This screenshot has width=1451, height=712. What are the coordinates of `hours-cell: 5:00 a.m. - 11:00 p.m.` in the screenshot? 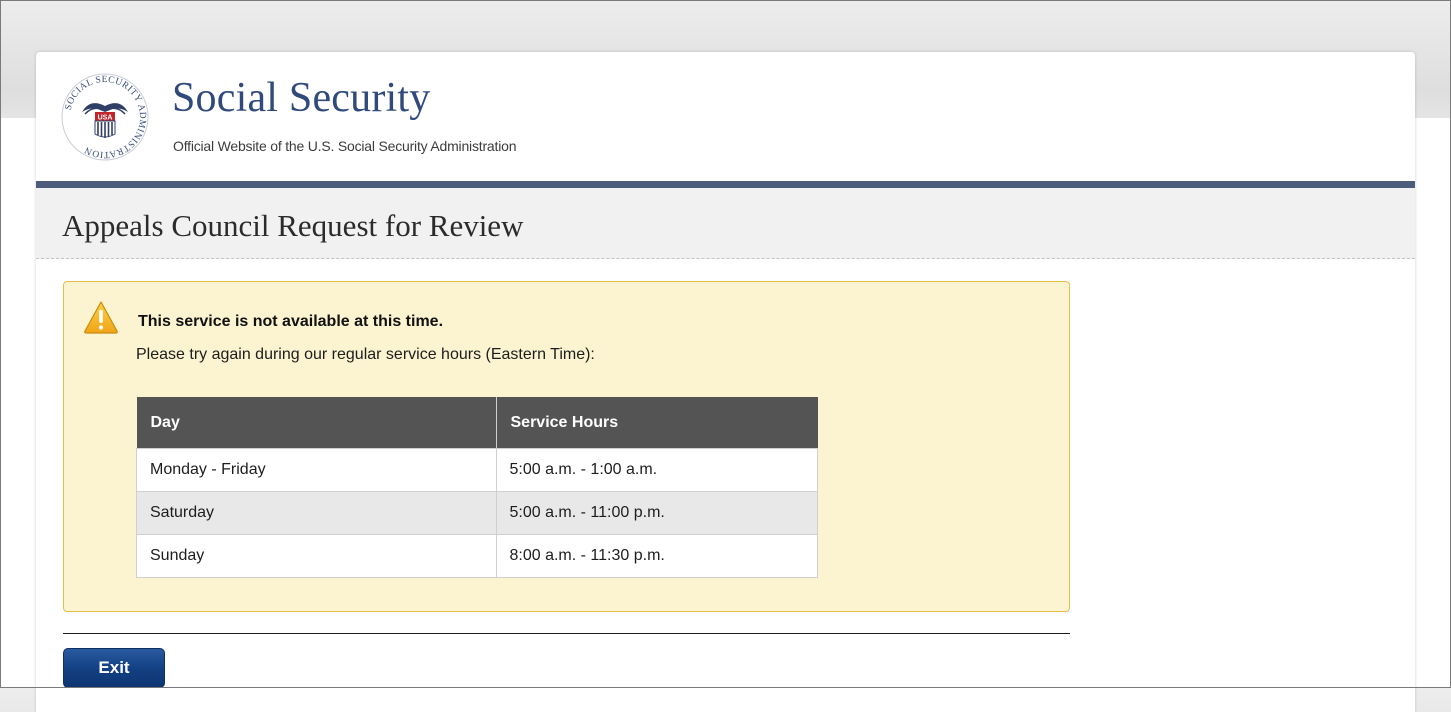 It's located at (656, 513).